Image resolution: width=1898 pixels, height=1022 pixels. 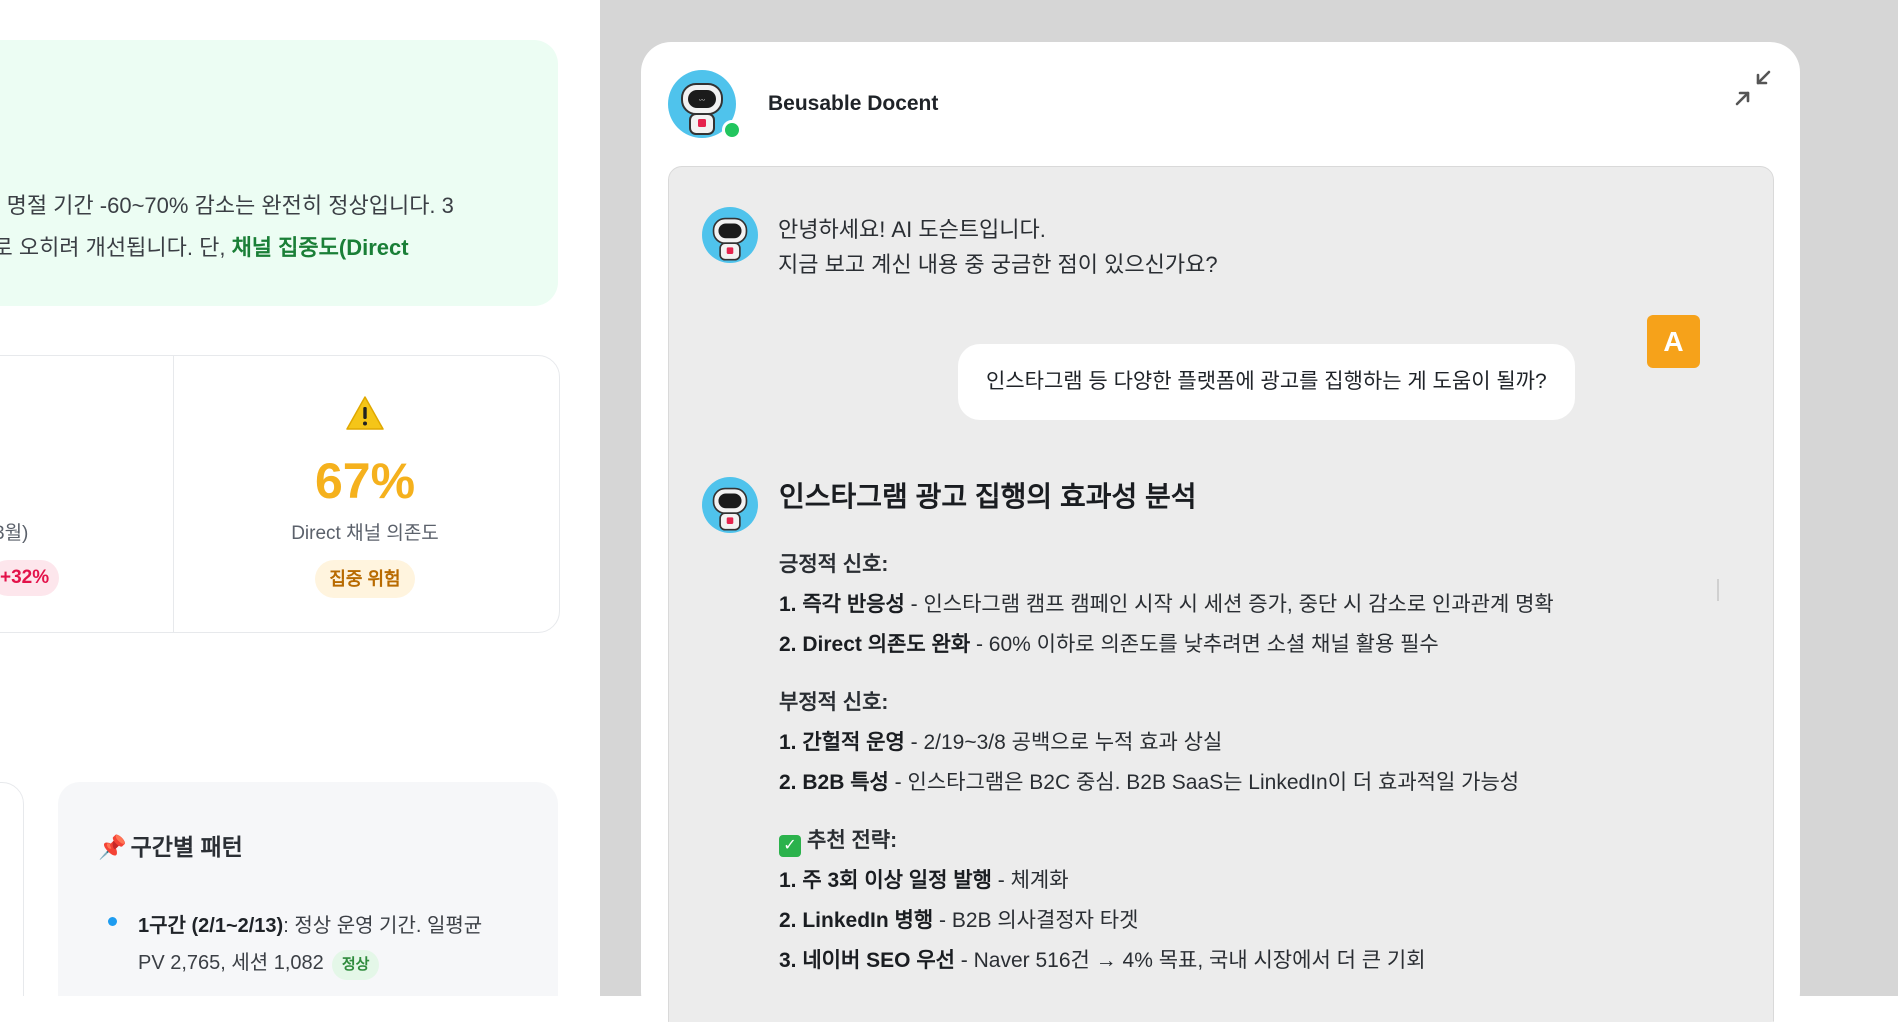 I want to click on chat-header: ᵕᵕ Beusable Docent, so click(x=1220, y=101).